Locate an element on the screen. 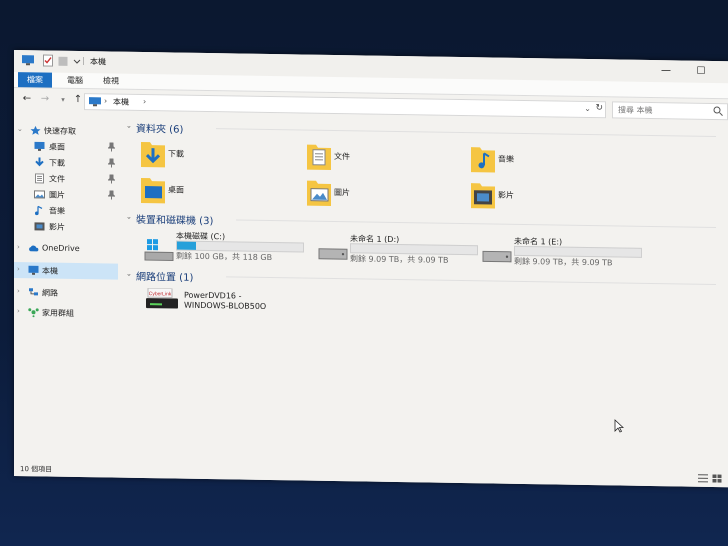  large-icons-view-icon is located at coordinates (717, 478).